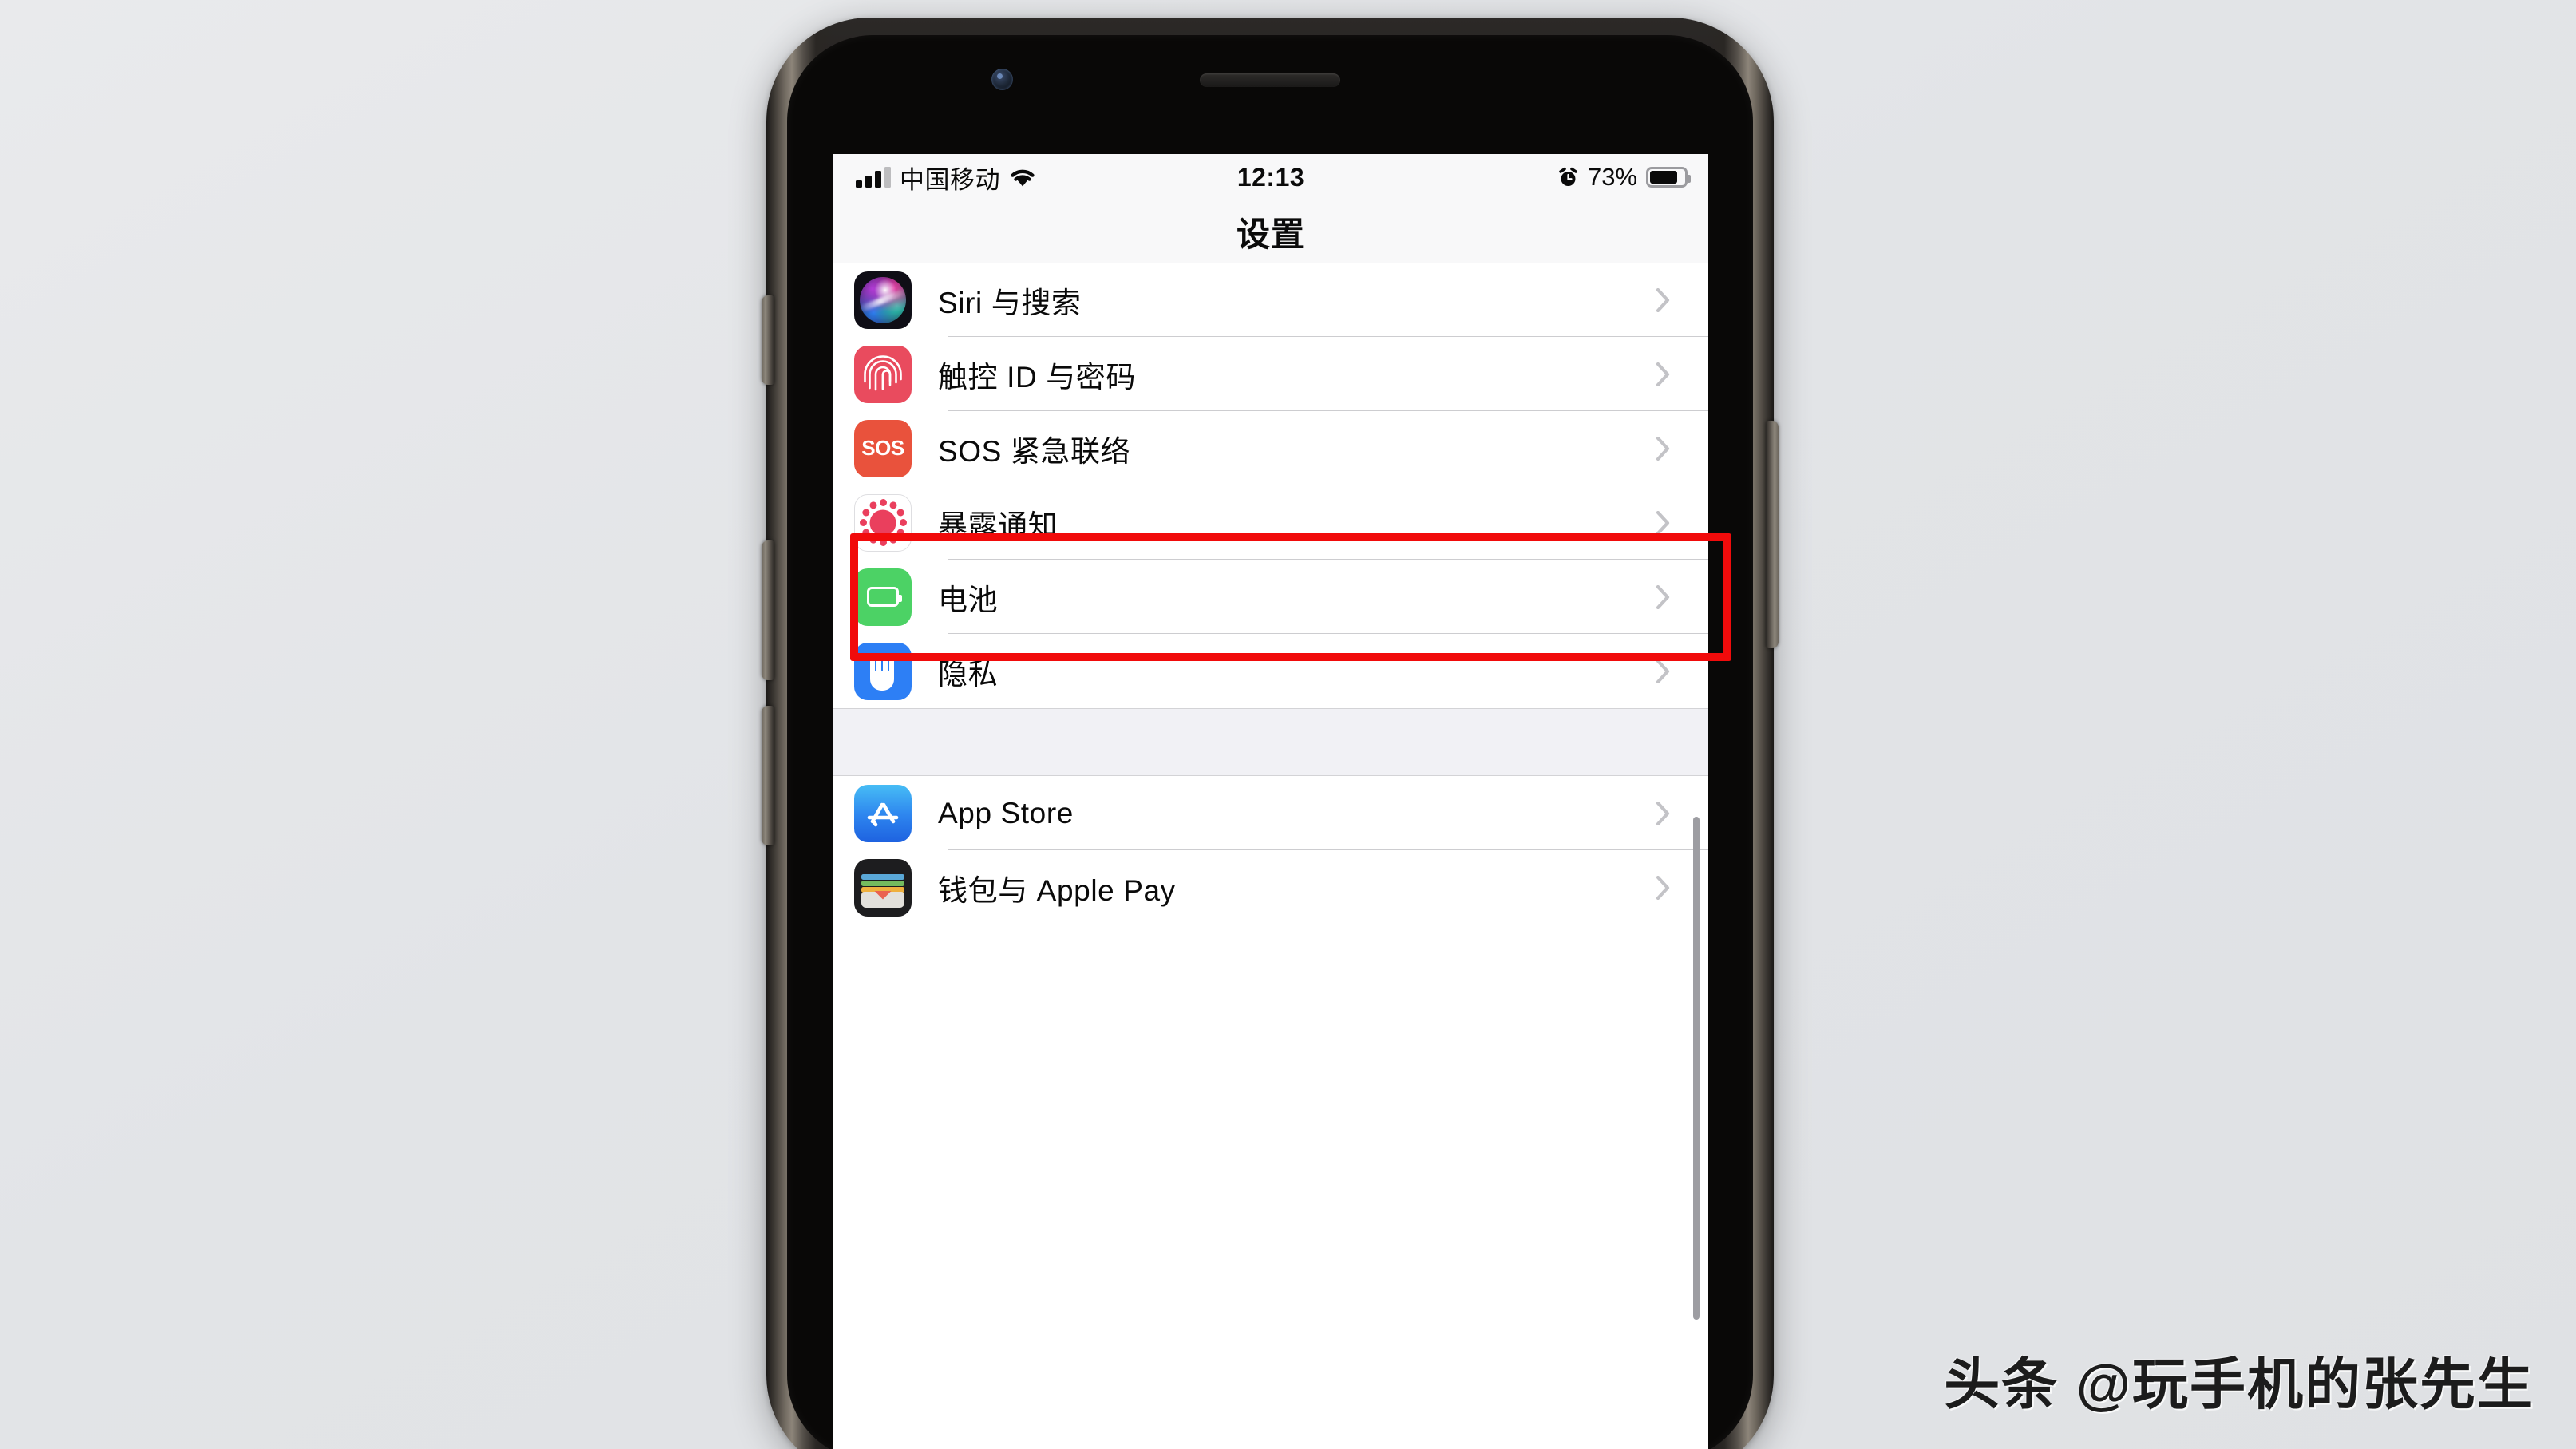  Describe the element at coordinates (1270, 374) in the screenshot. I see `settings-row-touch-id: 触控 ID 与密码` at that location.